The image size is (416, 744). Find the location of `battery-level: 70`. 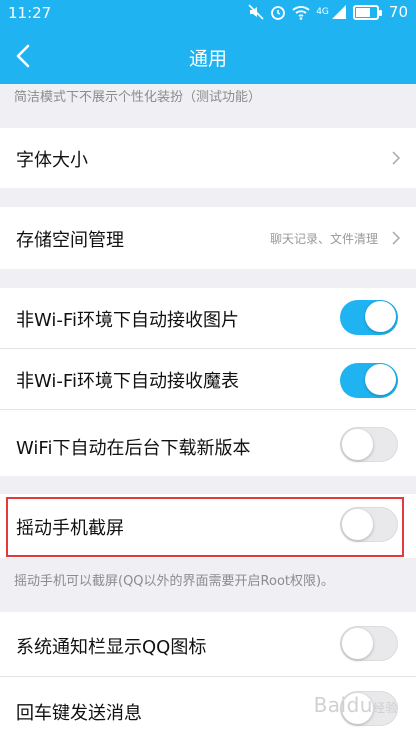

battery-level: 70 is located at coordinates (398, 12).